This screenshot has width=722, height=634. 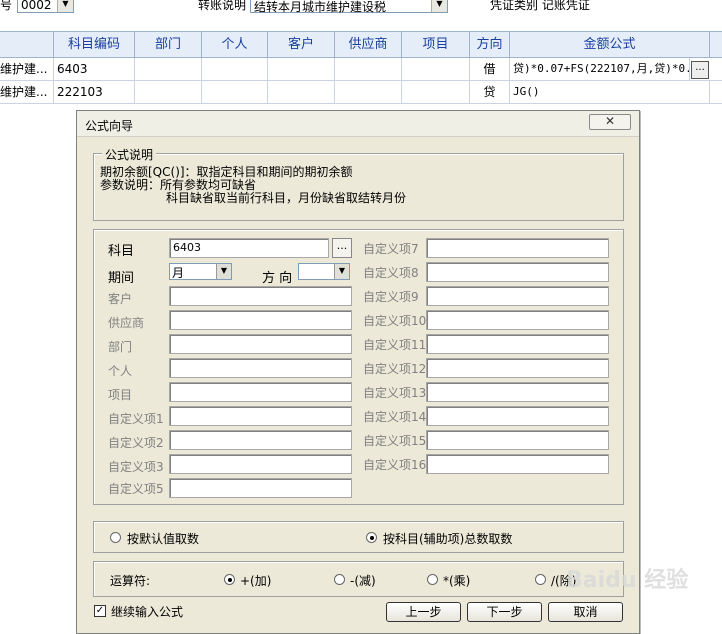 What do you see at coordinates (517, 440) in the screenshot?
I see `custom15-input` at bounding box center [517, 440].